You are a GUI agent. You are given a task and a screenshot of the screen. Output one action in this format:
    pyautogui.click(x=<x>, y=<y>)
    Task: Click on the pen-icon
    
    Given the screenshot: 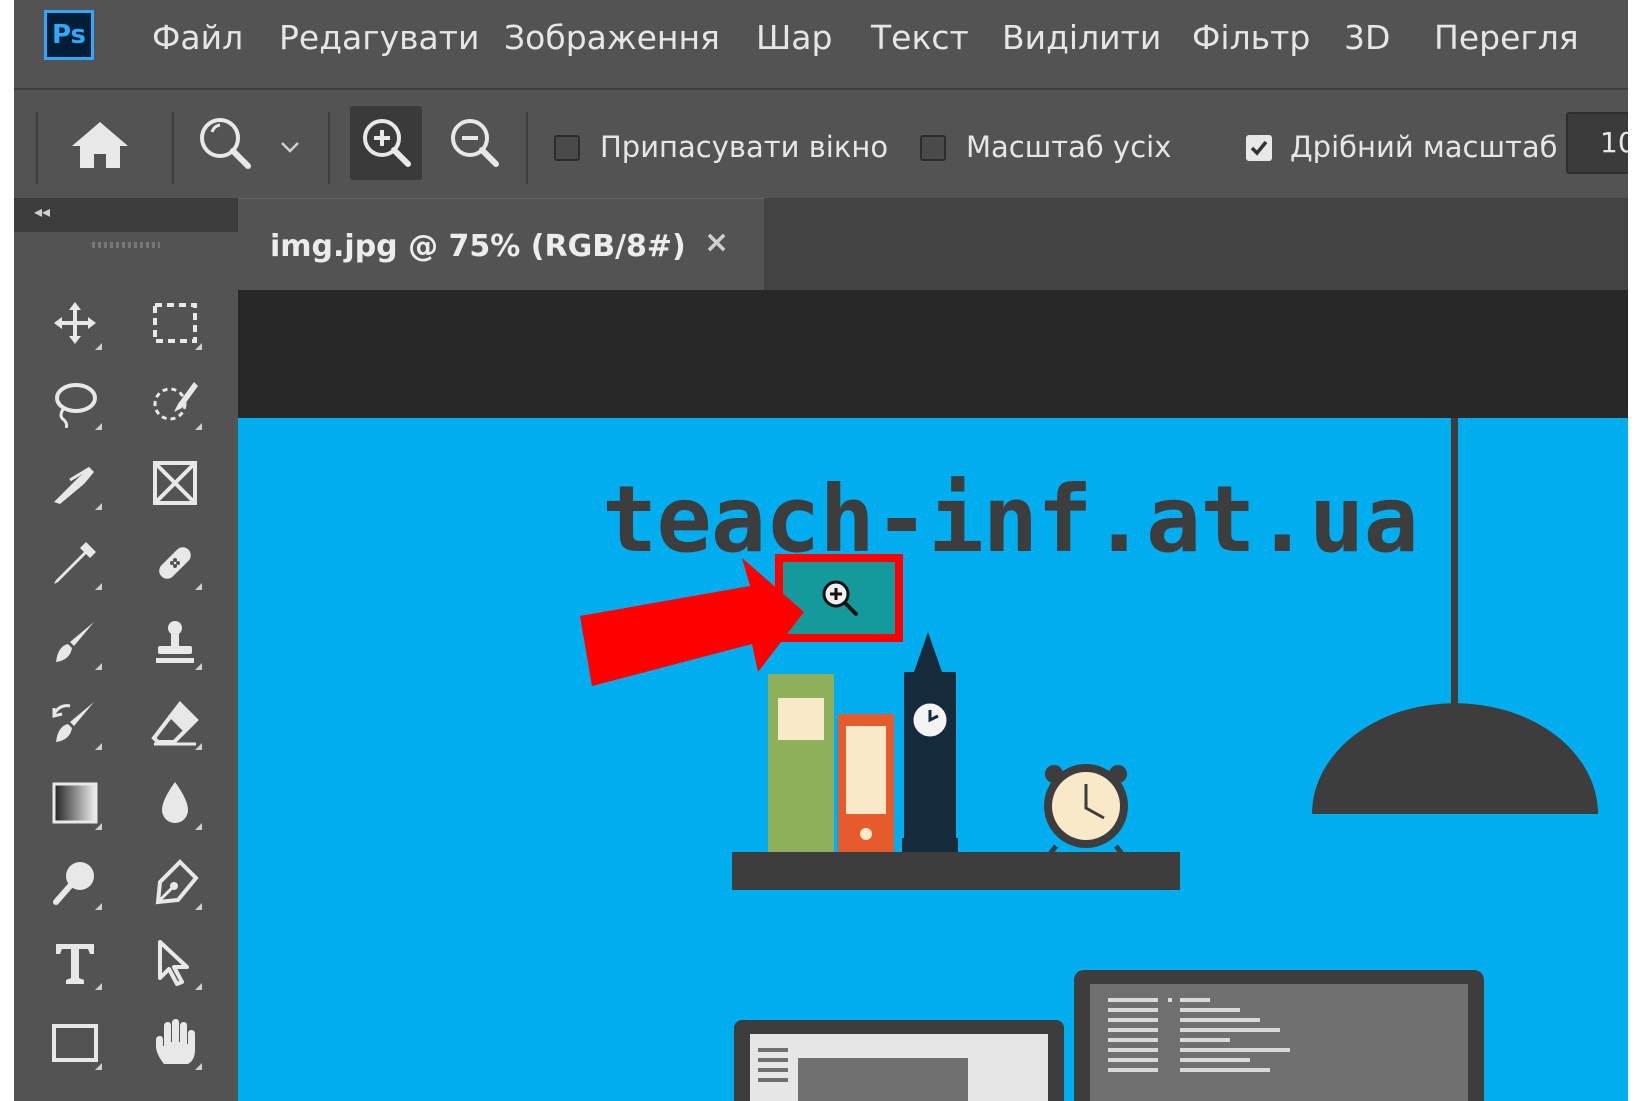 What is the action you would take?
    pyautogui.click(x=177, y=882)
    